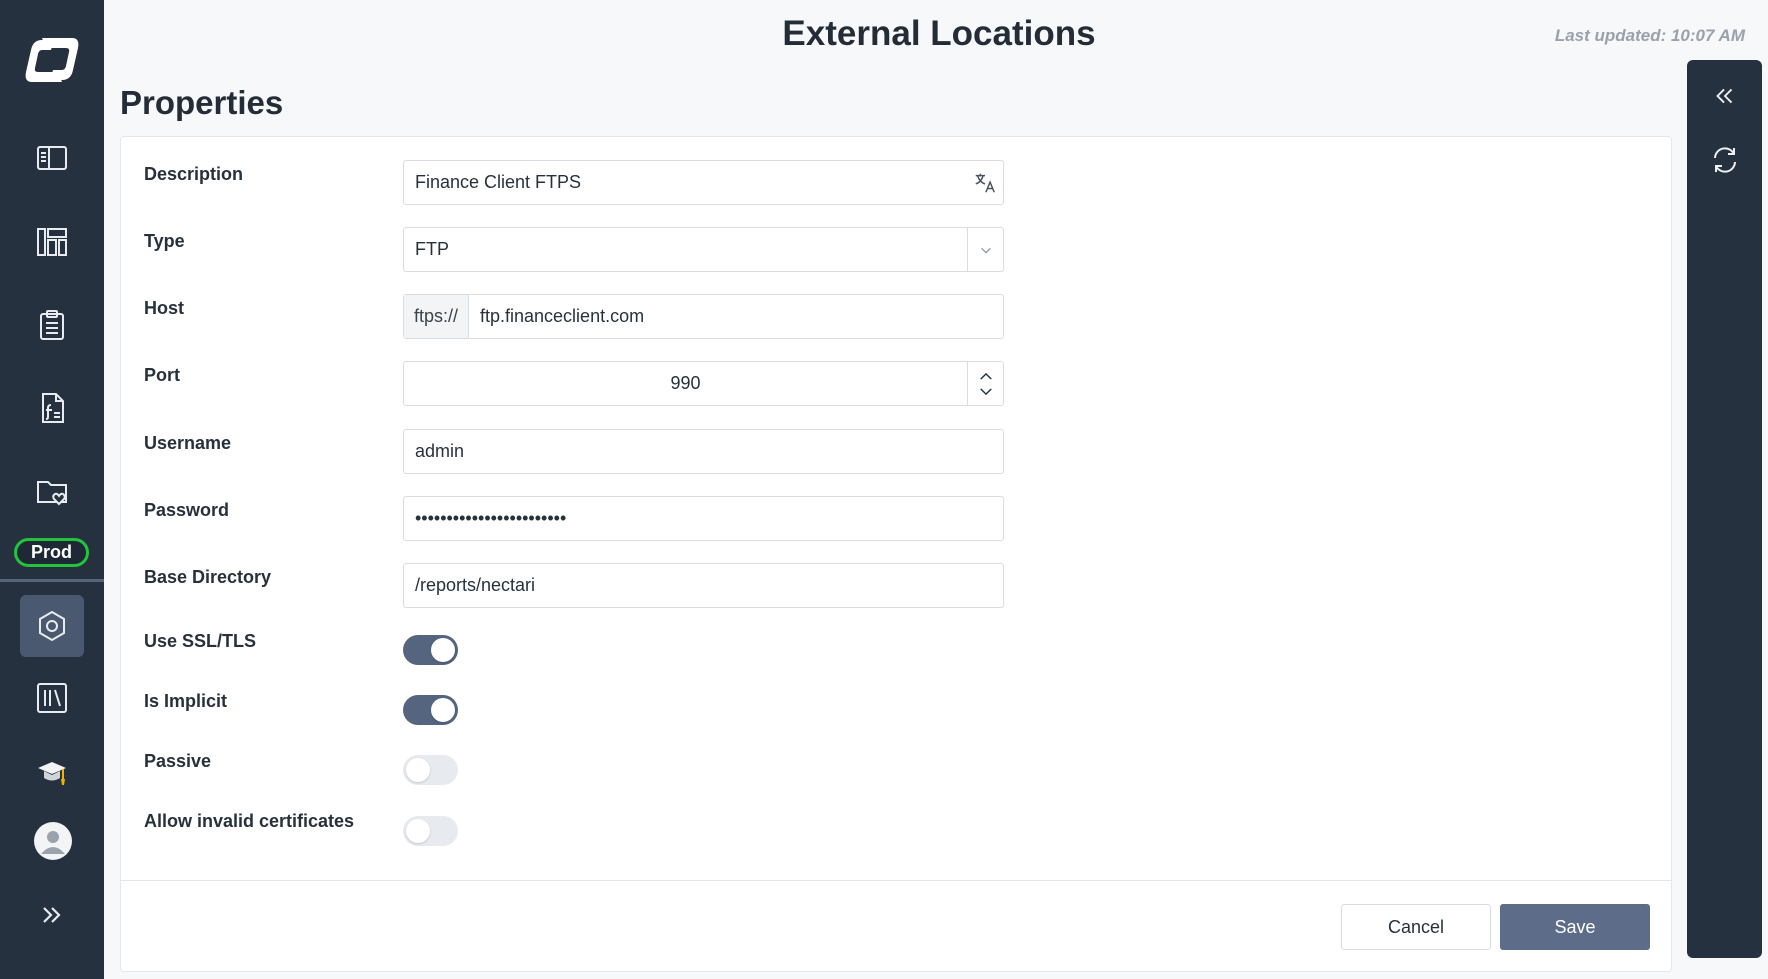 Image resolution: width=1768 pixels, height=979 pixels. I want to click on chevrons-right-icon, so click(52, 915).